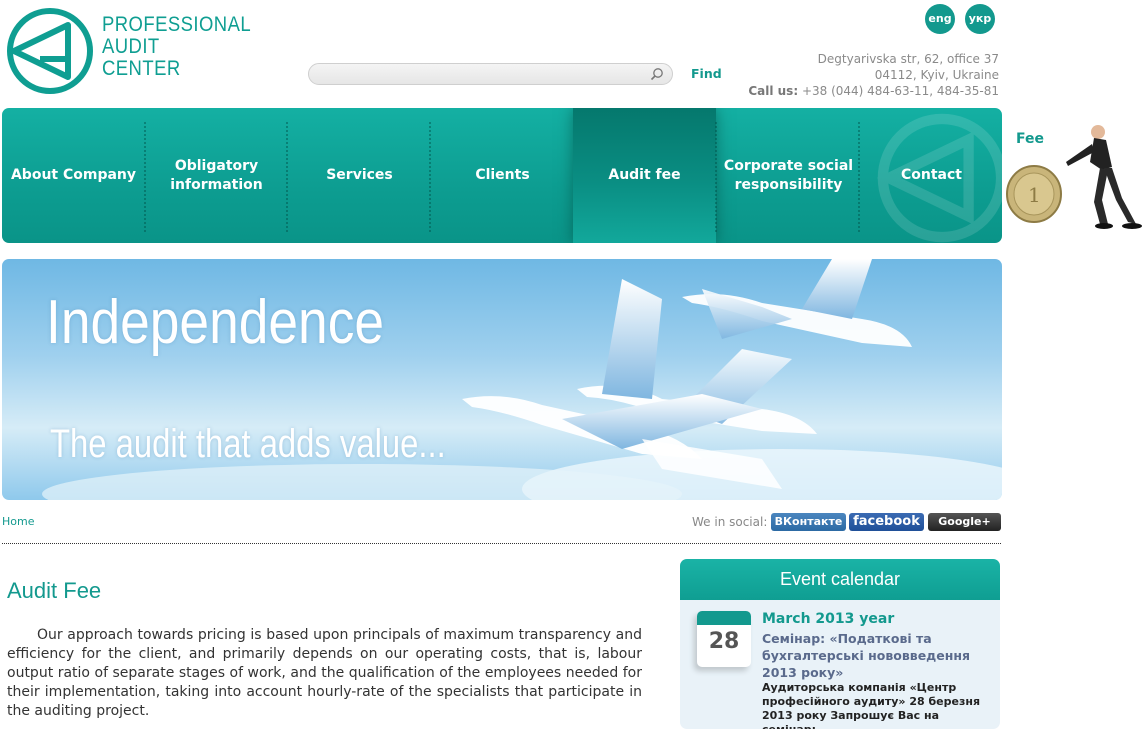 This screenshot has height=729, width=1148. What do you see at coordinates (73, 175) in the screenshot?
I see `nav-item-about-company: About Company` at bounding box center [73, 175].